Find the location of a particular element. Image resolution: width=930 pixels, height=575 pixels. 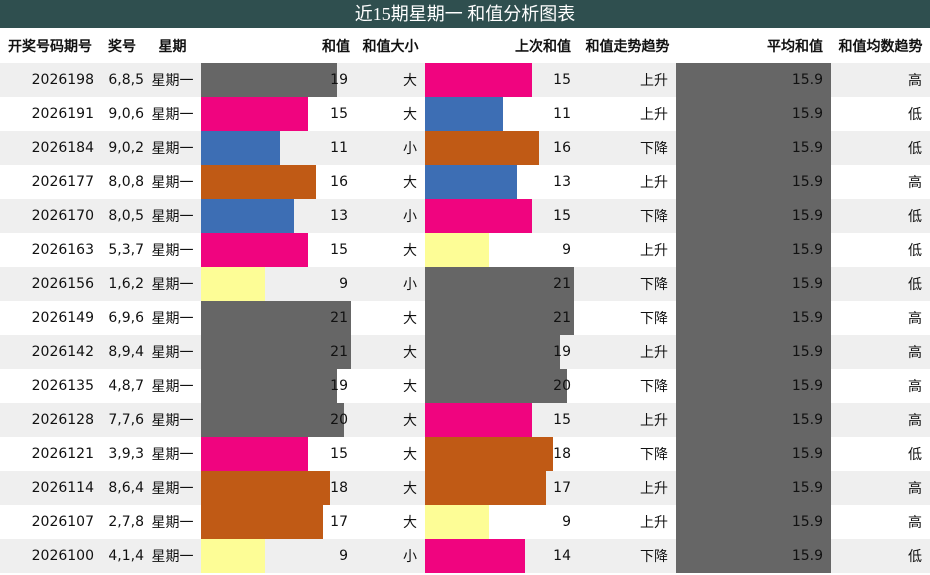

numbers-cell: 7,7,6 is located at coordinates (122, 420).